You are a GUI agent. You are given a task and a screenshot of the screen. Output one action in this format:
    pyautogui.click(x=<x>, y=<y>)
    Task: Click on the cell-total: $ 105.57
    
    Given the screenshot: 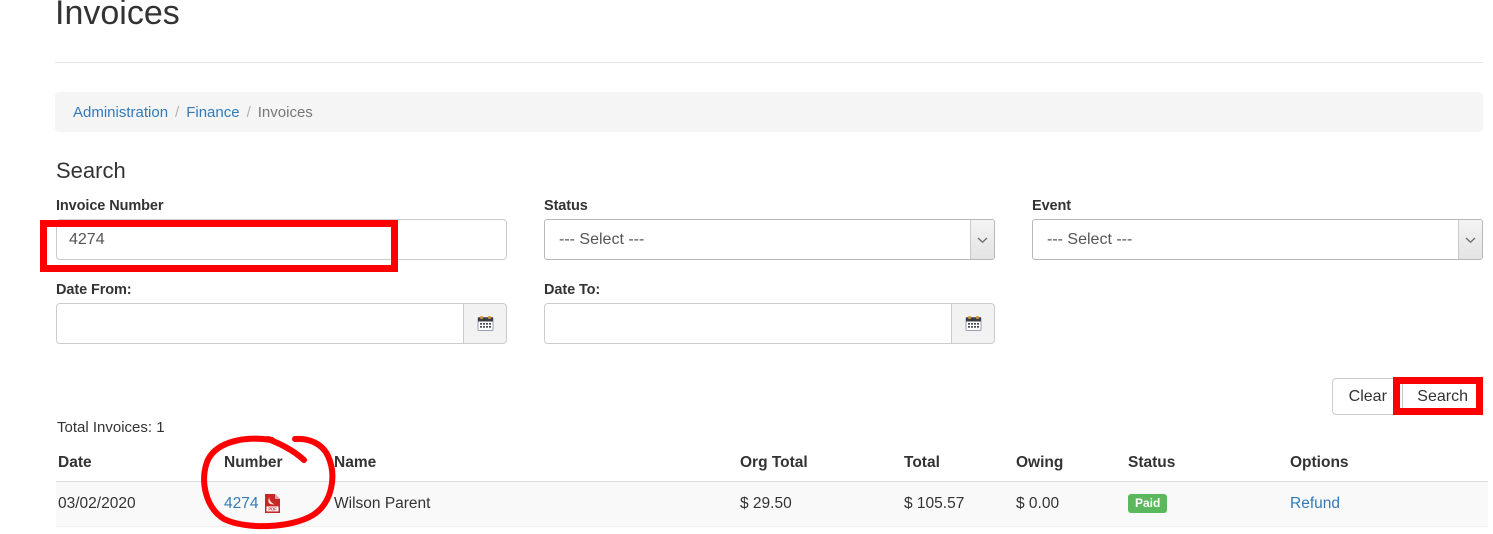 What is the action you would take?
    pyautogui.click(x=960, y=504)
    